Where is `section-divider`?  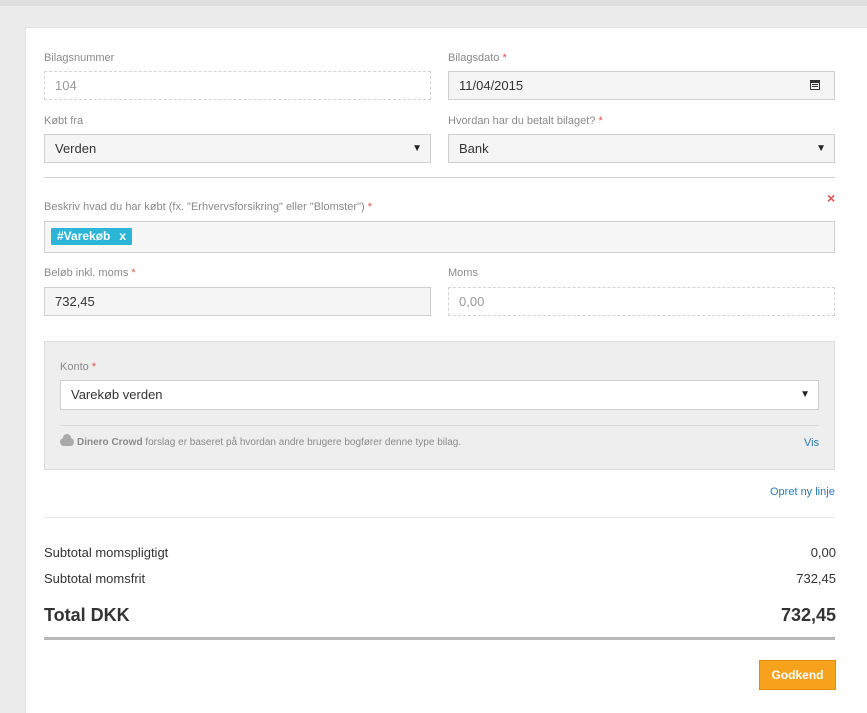
section-divider is located at coordinates (439, 177).